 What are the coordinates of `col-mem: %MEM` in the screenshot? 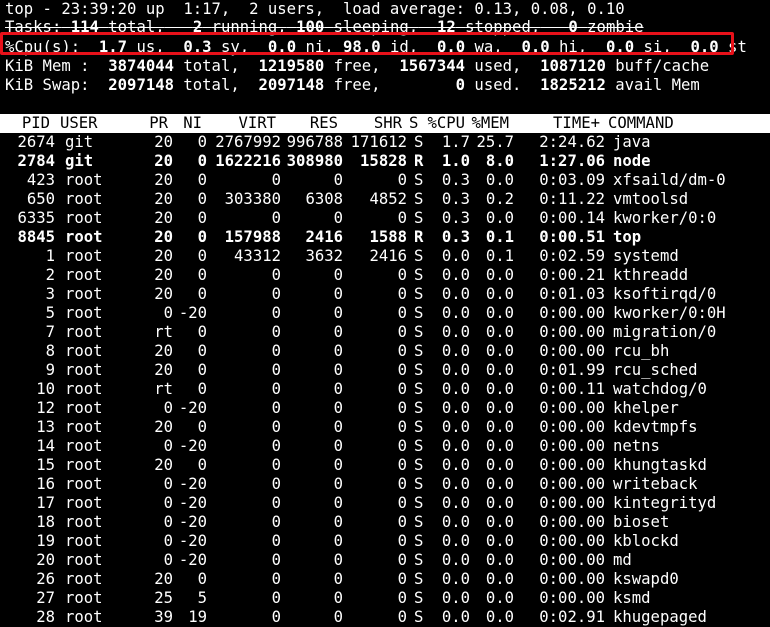 It's located at (487, 123).